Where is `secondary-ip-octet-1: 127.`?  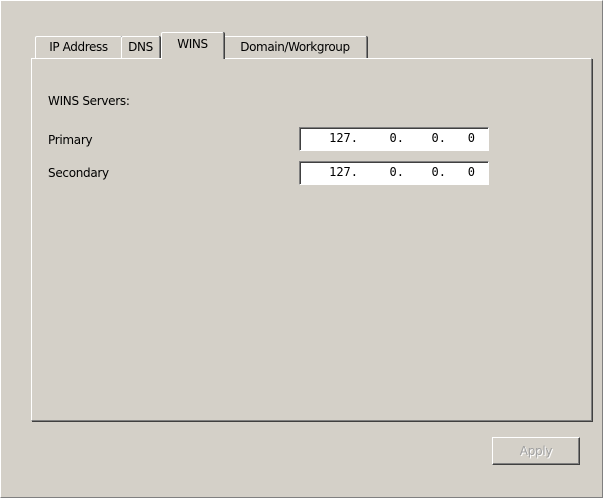 secondary-ip-octet-1: 127. is located at coordinates (336, 172).